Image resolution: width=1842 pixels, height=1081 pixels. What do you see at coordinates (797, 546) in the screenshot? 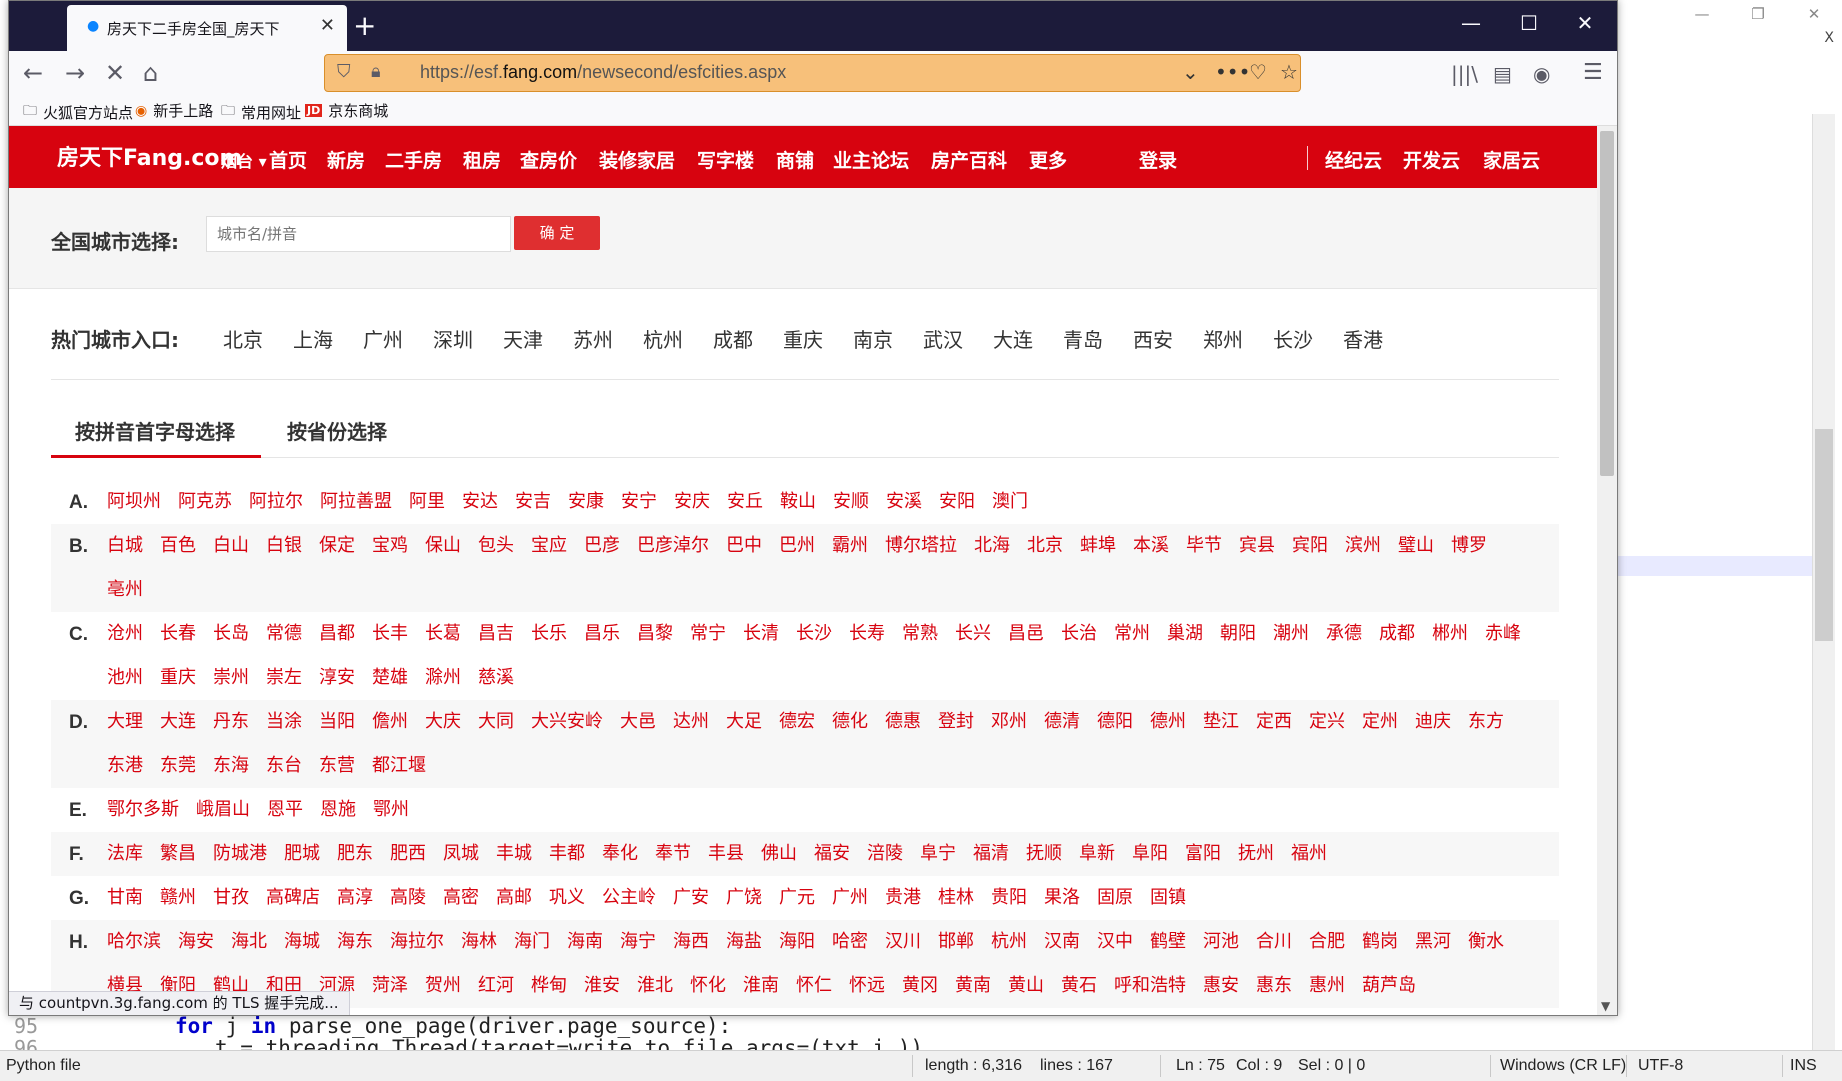
I see `city-link: 巴州` at bounding box center [797, 546].